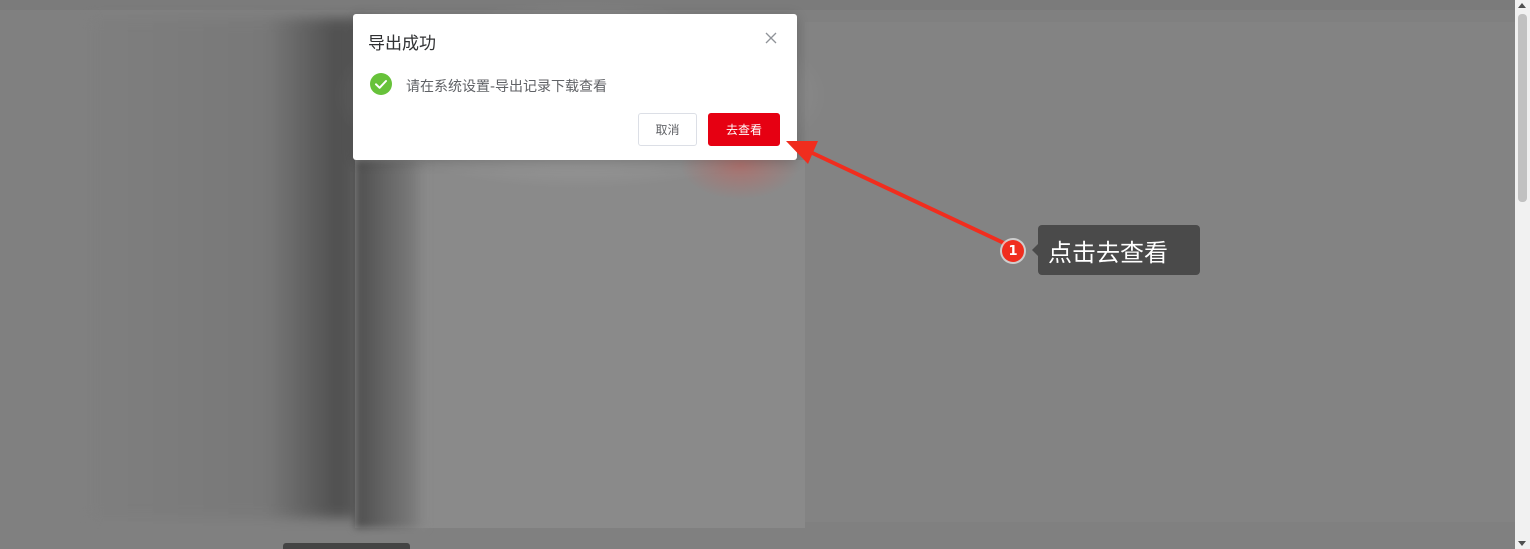 This screenshot has height=549, width=1530. I want to click on annotation-tooltip: 点击去查看, so click(1116, 250).